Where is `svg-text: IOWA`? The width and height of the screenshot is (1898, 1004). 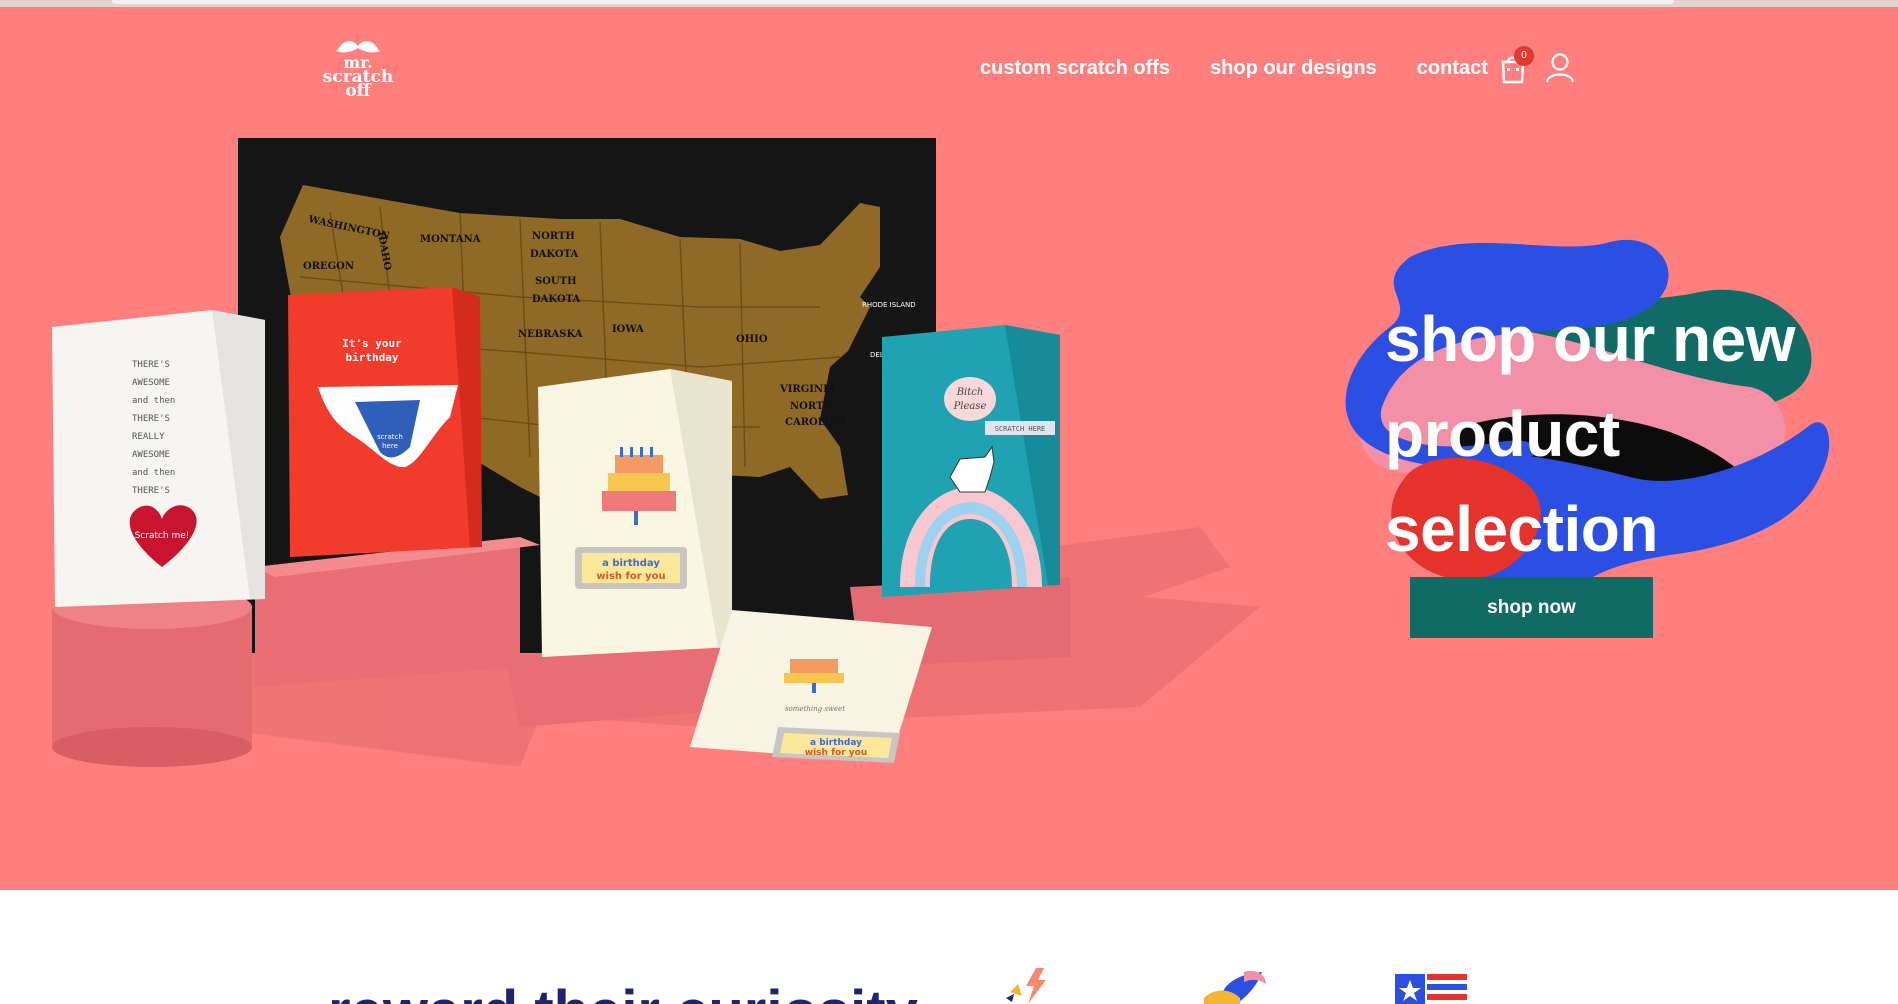 svg-text: IOWA is located at coordinates (628, 329).